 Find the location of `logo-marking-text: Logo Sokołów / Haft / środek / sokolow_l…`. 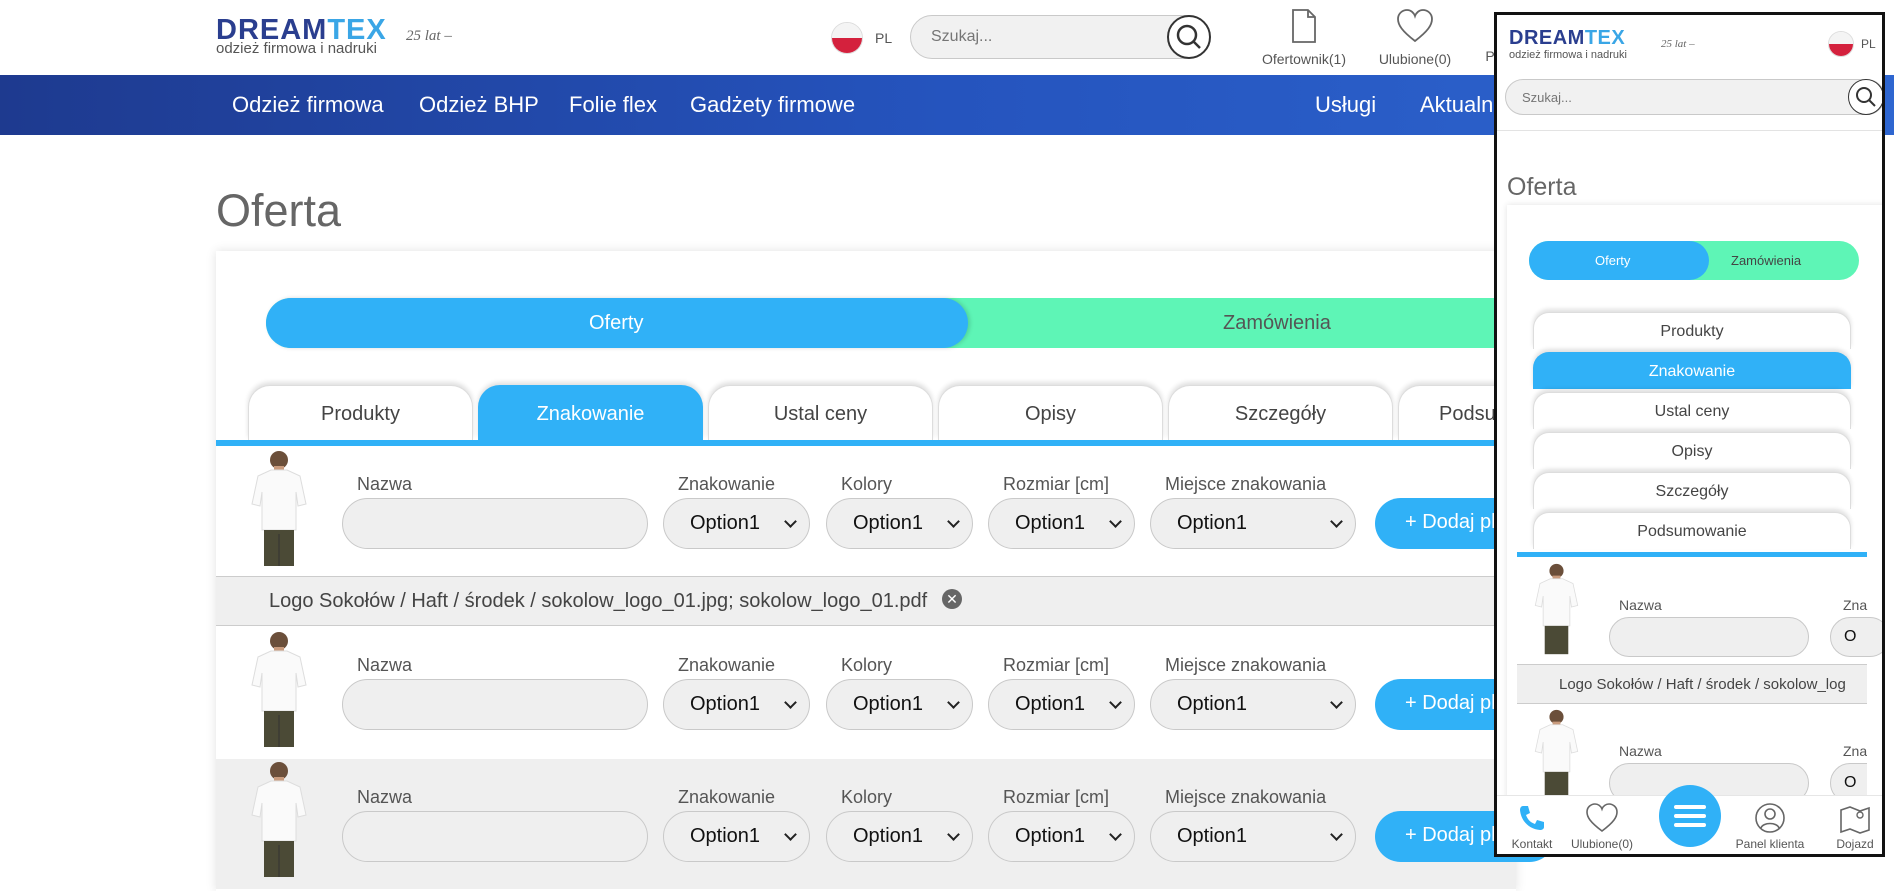

logo-marking-text: Logo Sokołów / Haft / środek / sokolow_l… is located at coordinates (598, 601).